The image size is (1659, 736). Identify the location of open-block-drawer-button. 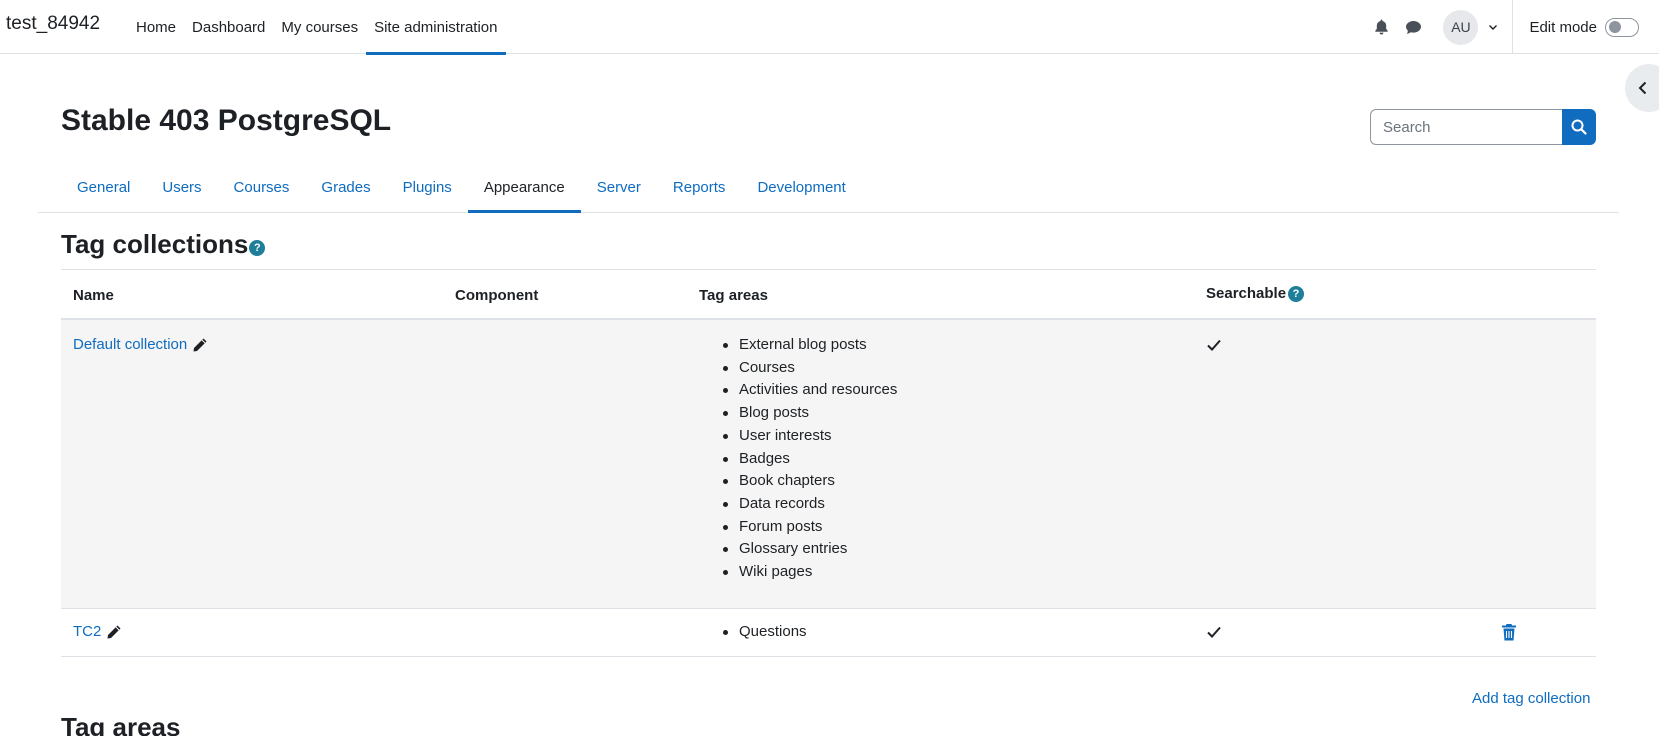
(1642, 88).